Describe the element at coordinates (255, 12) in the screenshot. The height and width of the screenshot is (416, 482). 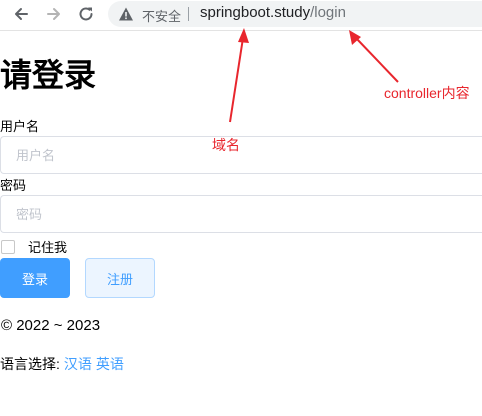
I see `url-host: springboot.study` at that location.